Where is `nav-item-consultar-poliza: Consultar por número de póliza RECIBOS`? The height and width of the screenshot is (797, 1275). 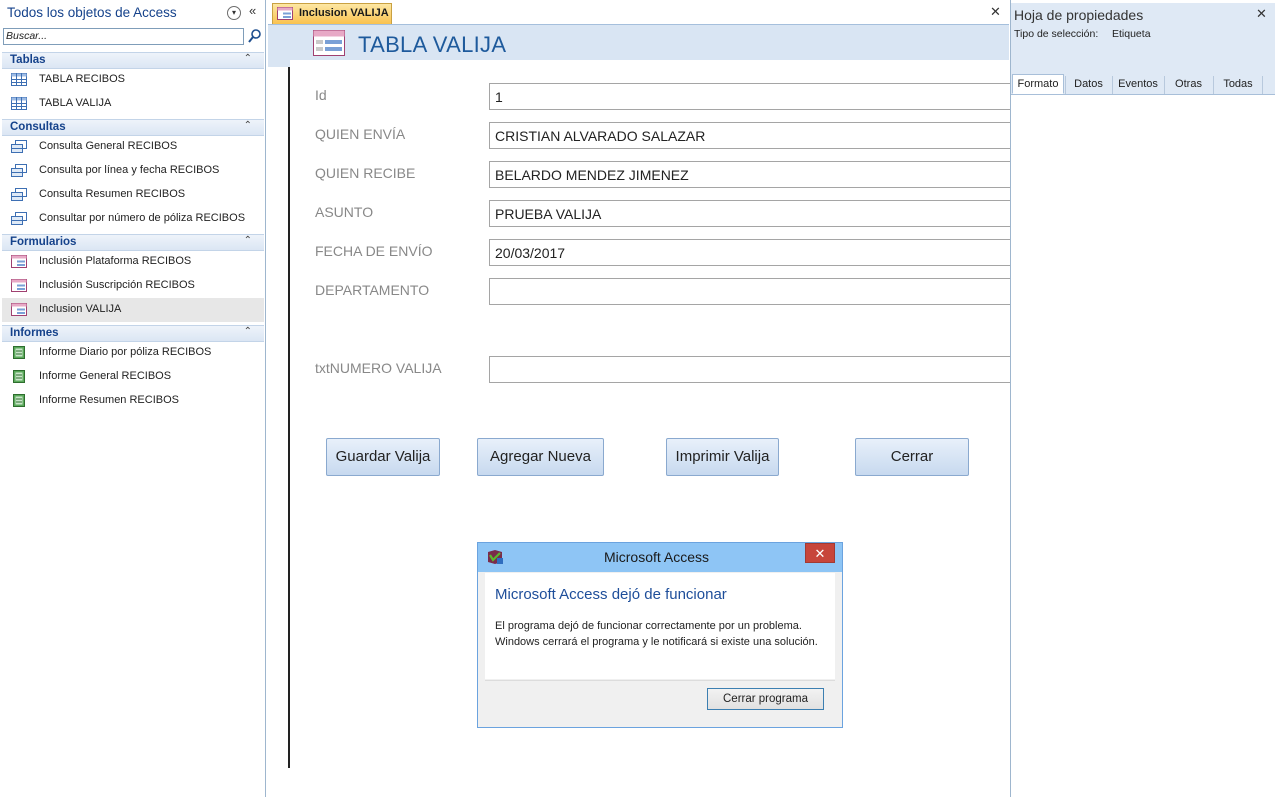
nav-item-consultar-poliza: Consultar por número de póliza RECIBOS is located at coordinates (133, 219).